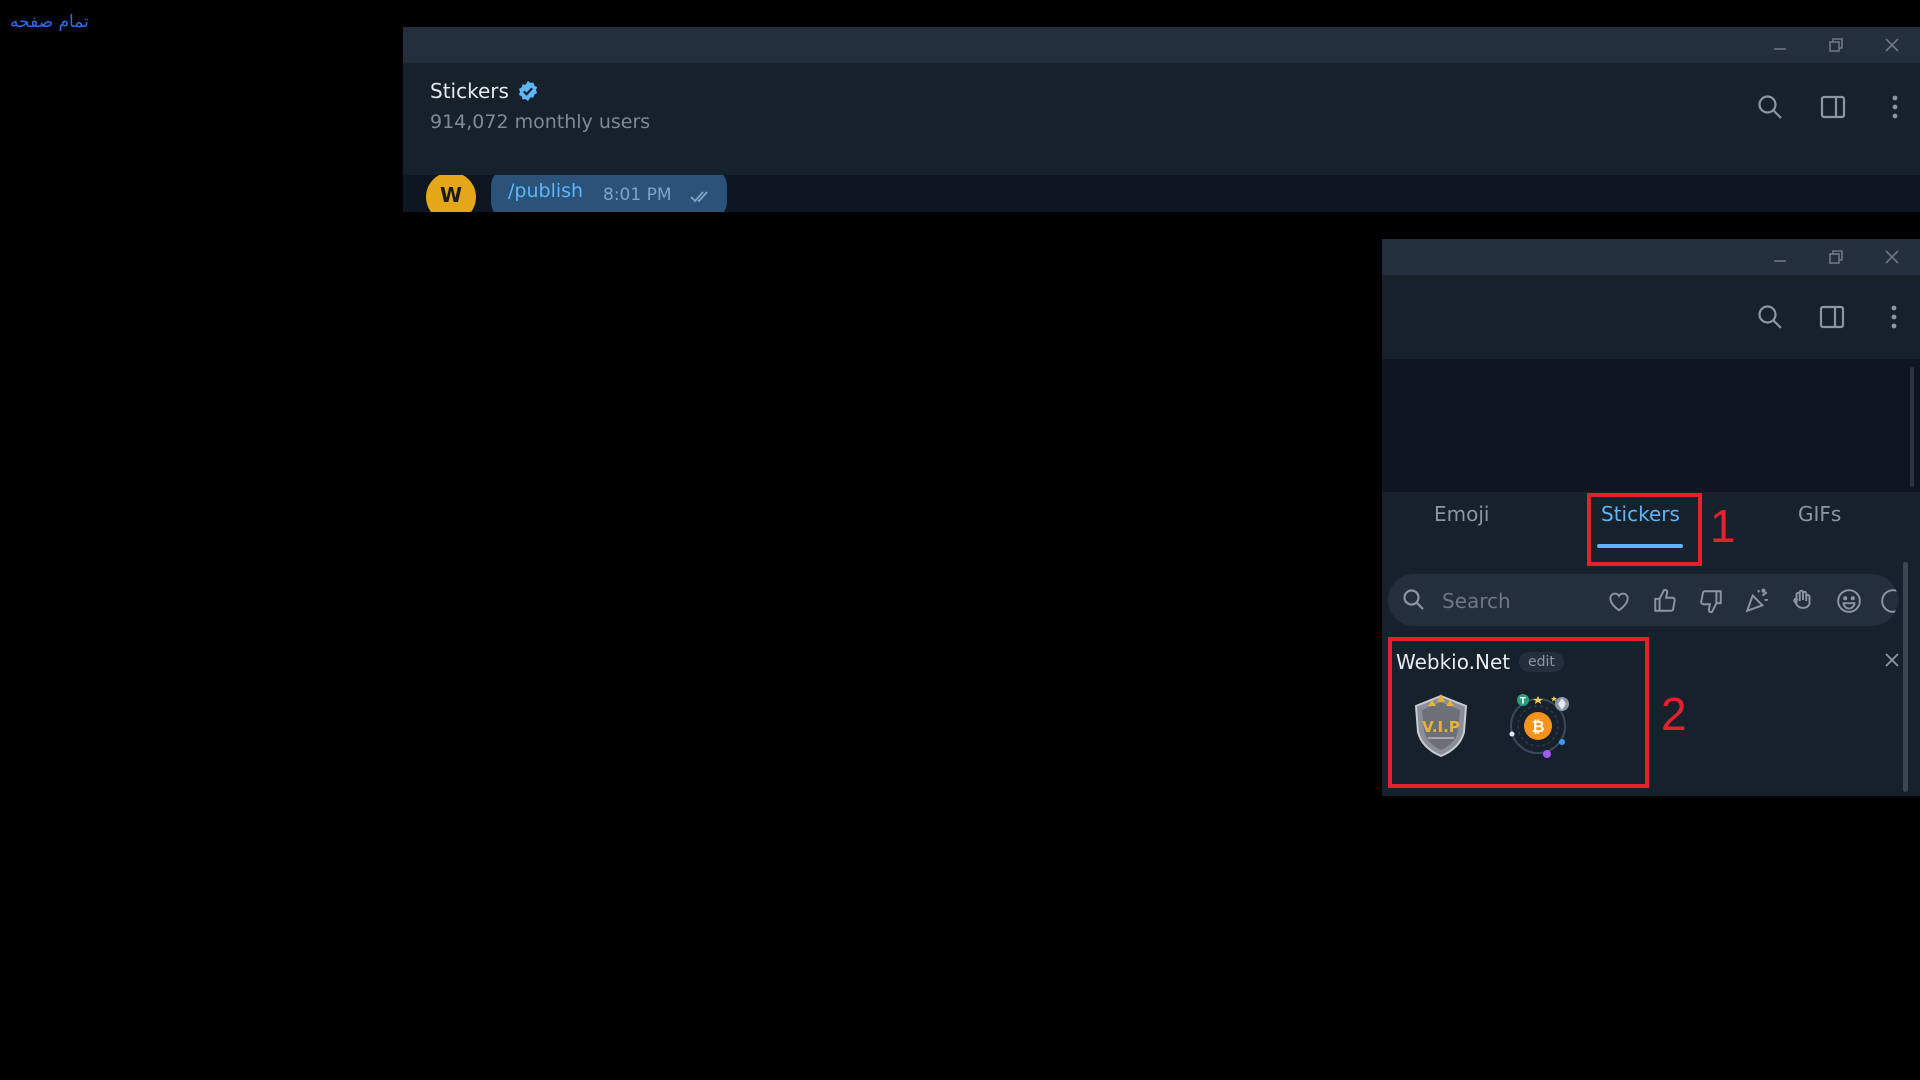 The image size is (1920, 1080). Describe the element at coordinates (1619, 601) in the screenshot. I see `heart-icon` at that location.